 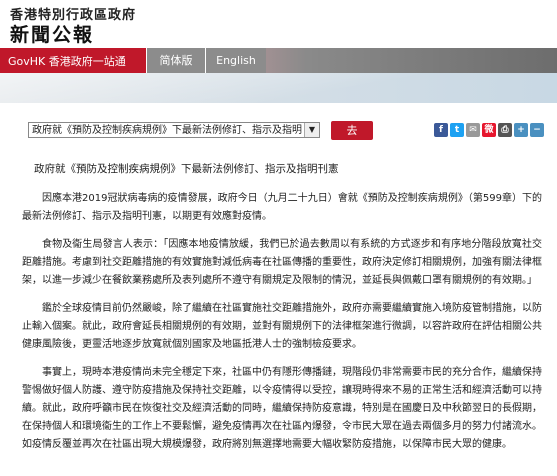 What do you see at coordinates (167, 130) in the screenshot?
I see `article-select-value: 政府就《預防及控制疾病規例》下最新法例修訂、指示及指明` at bounding box center [167, 130].